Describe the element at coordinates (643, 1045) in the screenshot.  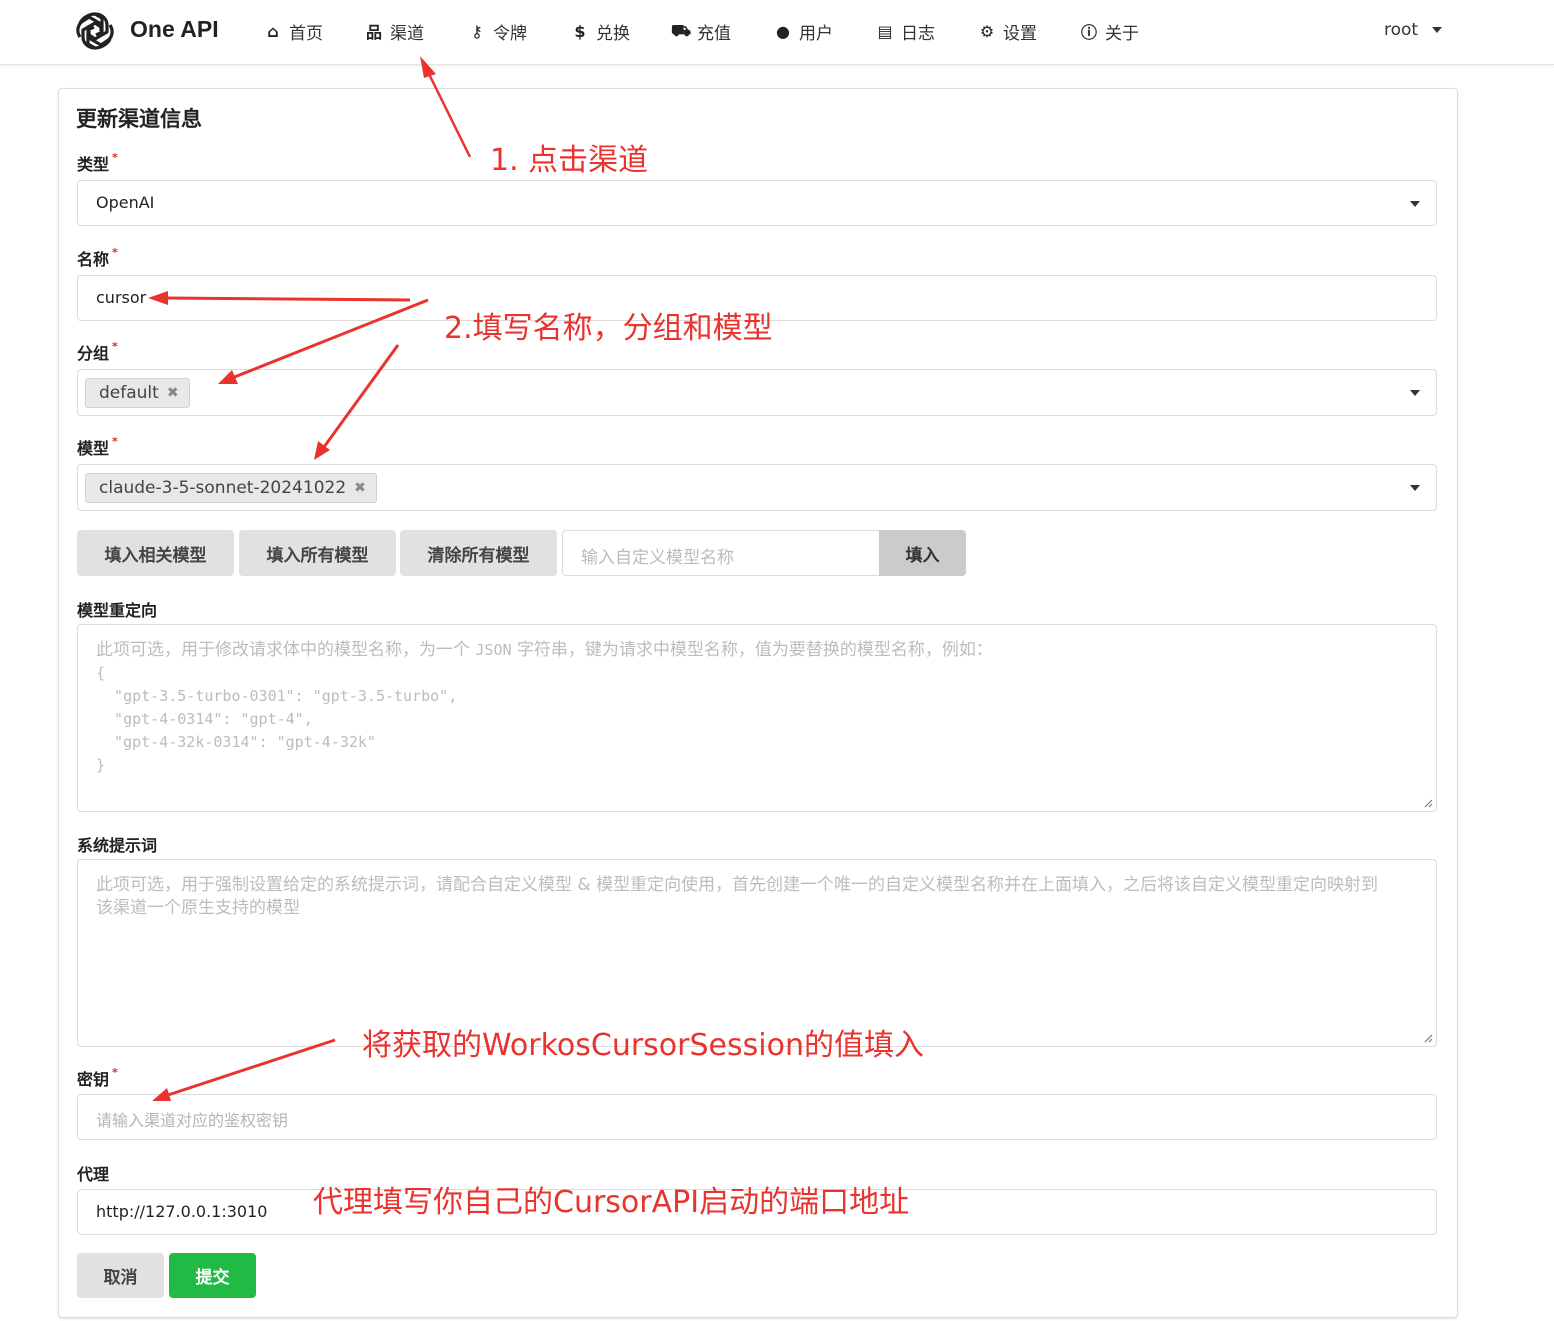
I see `annotation-fill-session: 将获取的WorkosCursorSession的值填入` at that location.